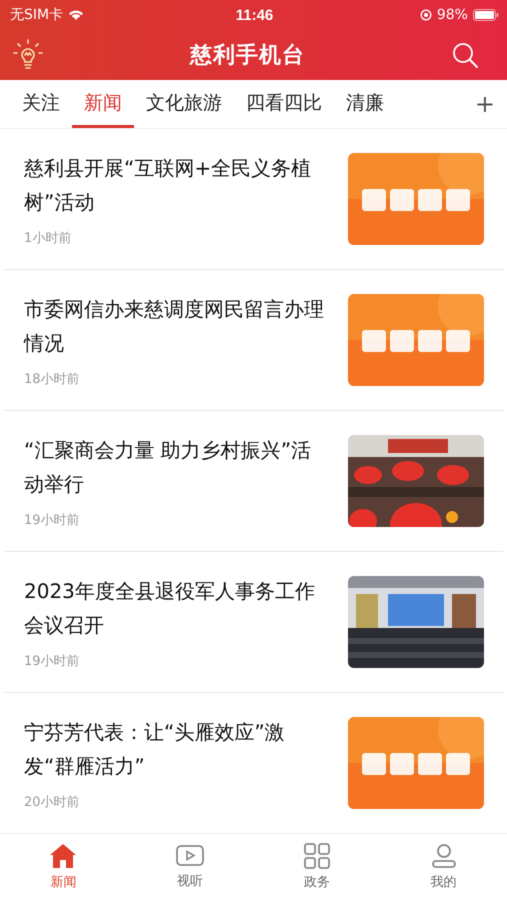 This screenshot has height=900, width=507. Describe the element at coordinates (485, 15) in the screenshot. I see `battery-icon` at that location.